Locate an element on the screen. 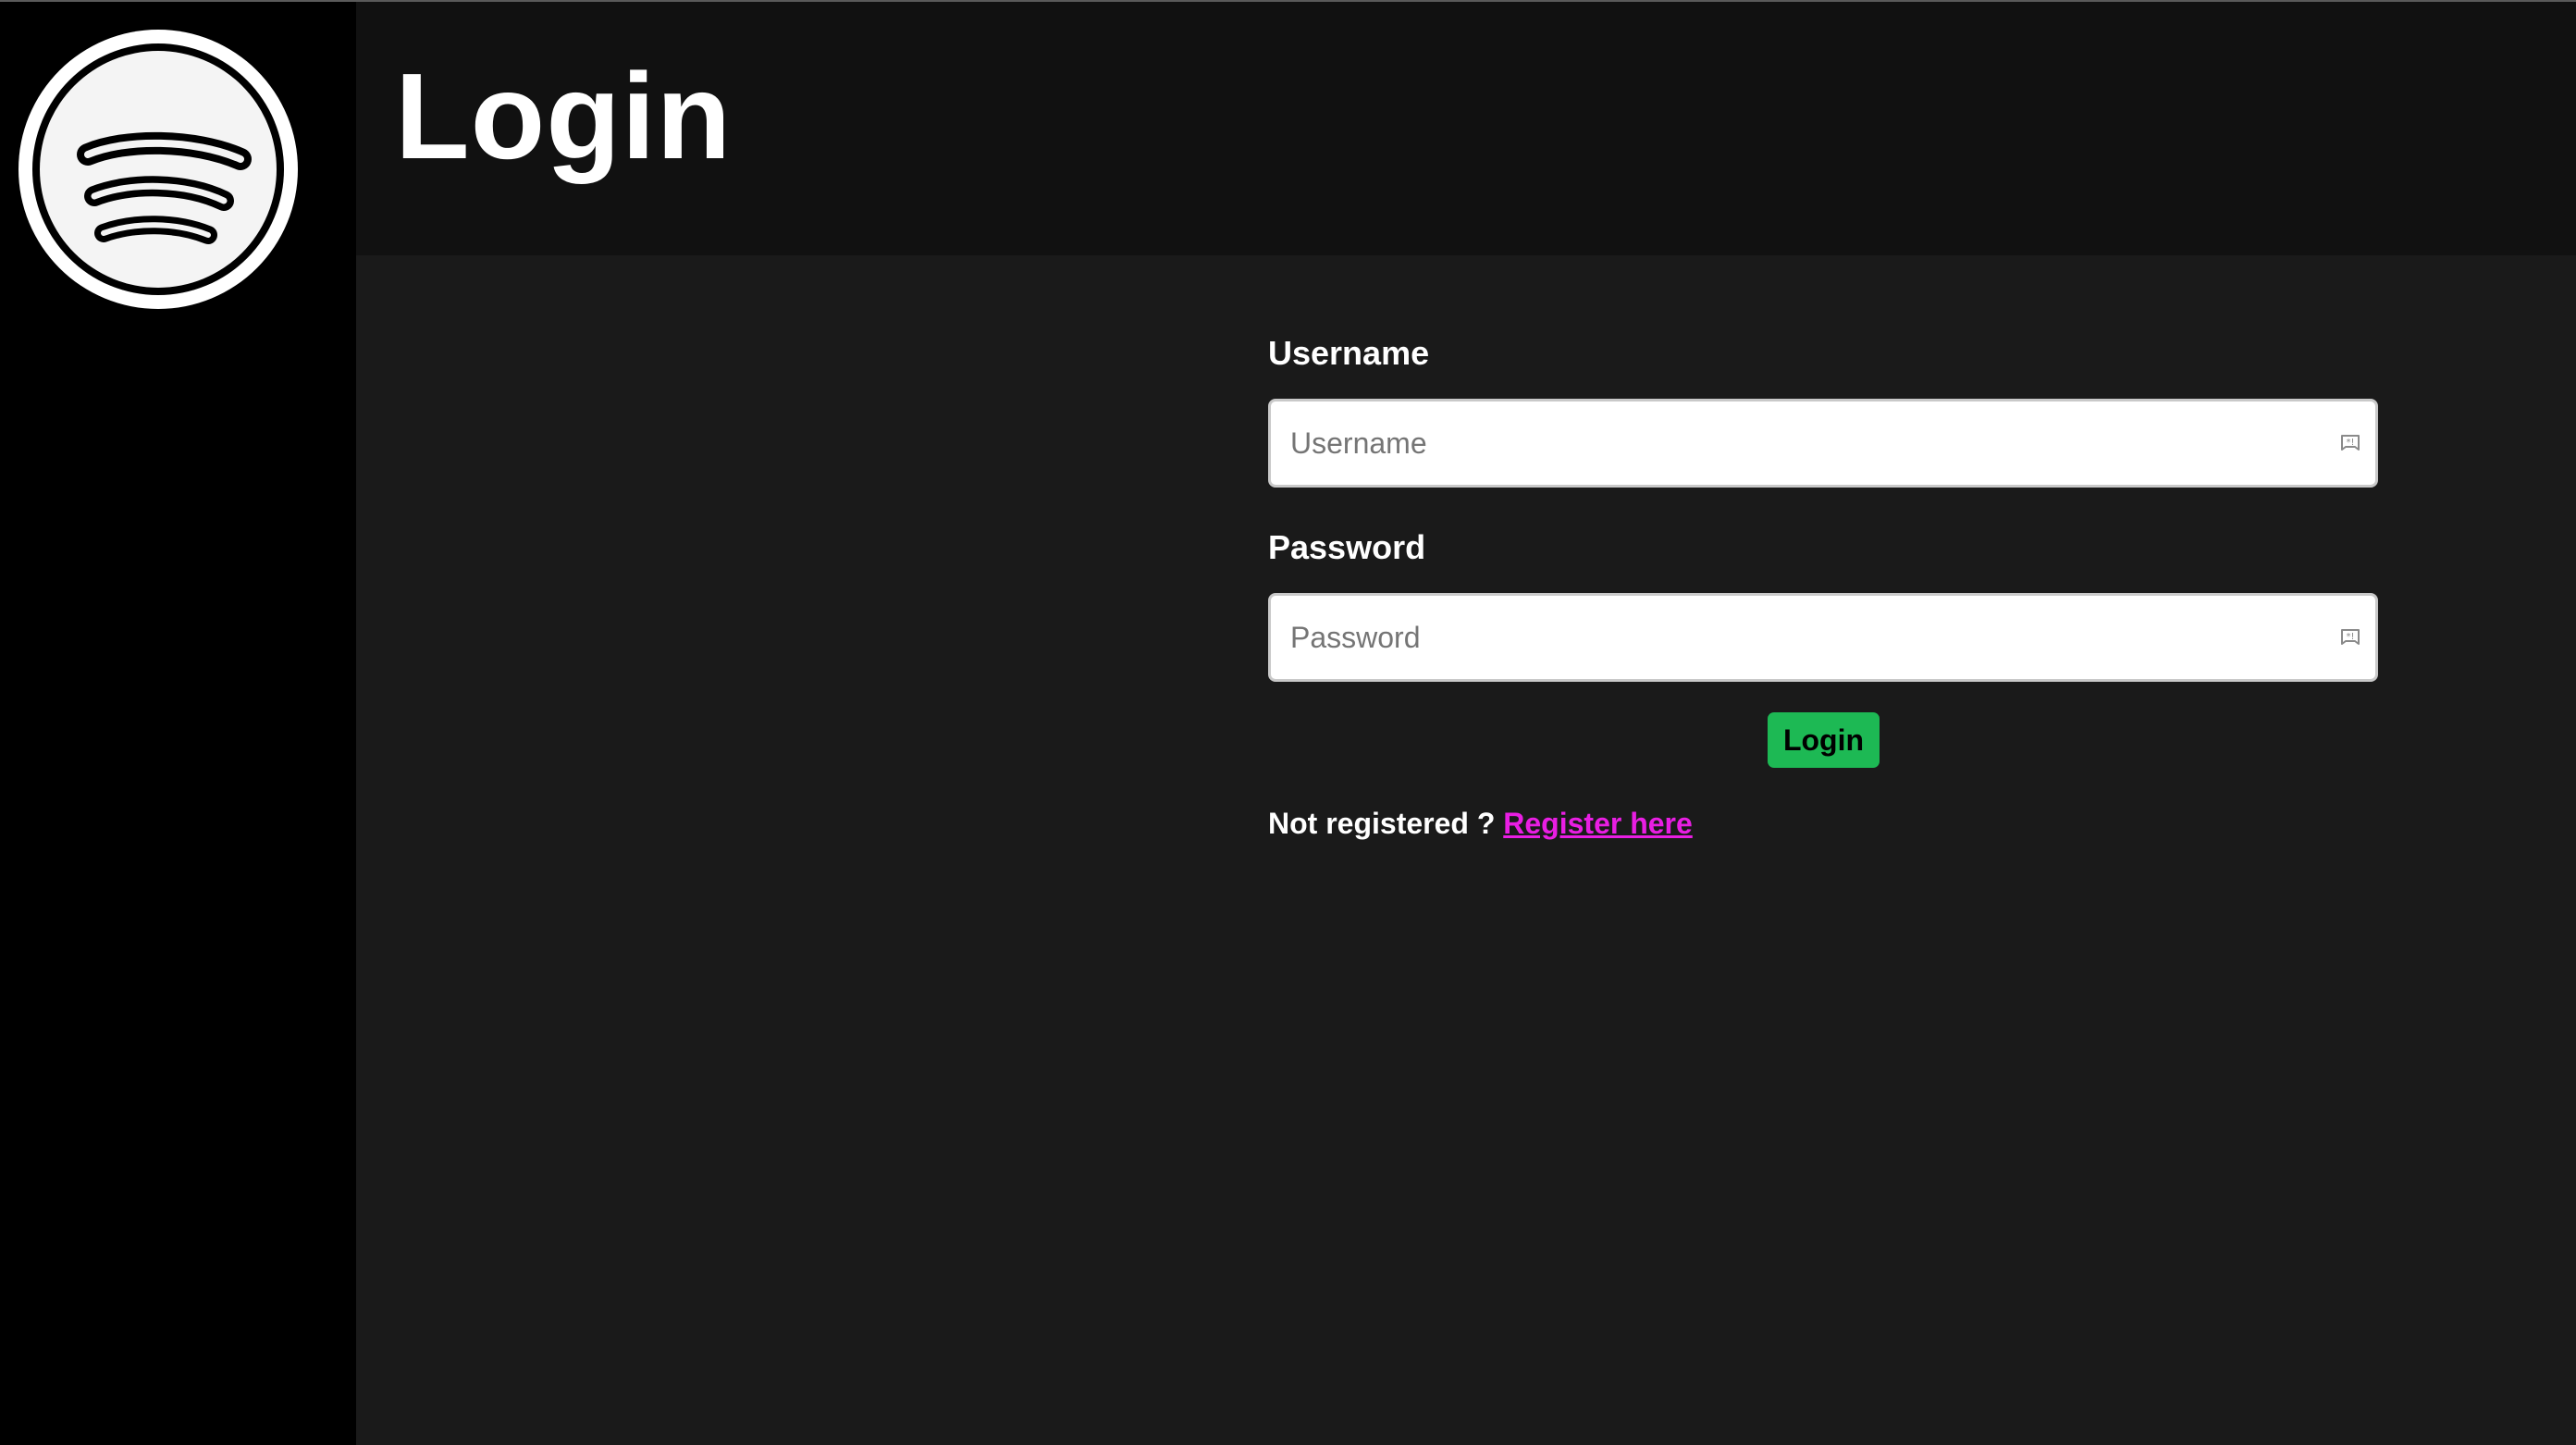 This screenshot has height=1445, width=2576. register-prompt-text: Not registered ? is located at coordinates (1382, 823).